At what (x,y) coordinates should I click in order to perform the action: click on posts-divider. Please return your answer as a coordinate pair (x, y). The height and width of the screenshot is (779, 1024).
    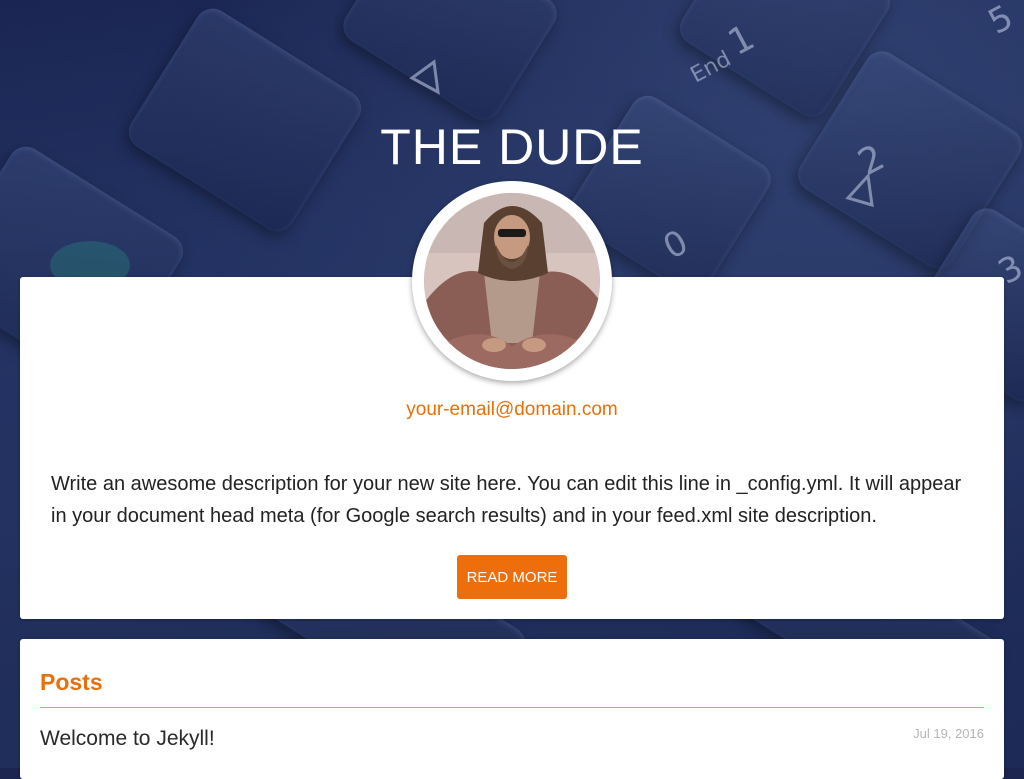
    Looking at the image, I should click on (512, 707).